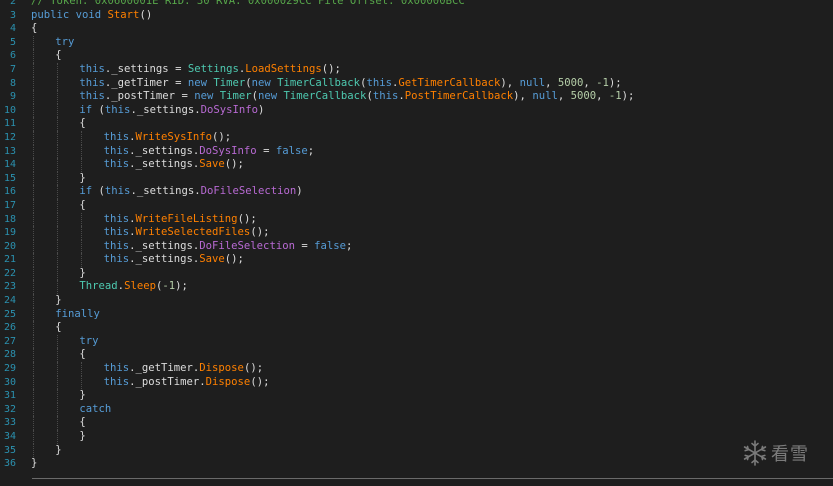  I want to click on code-line: 16 if (this._settings.DoFileSelection), so click(416, 192).